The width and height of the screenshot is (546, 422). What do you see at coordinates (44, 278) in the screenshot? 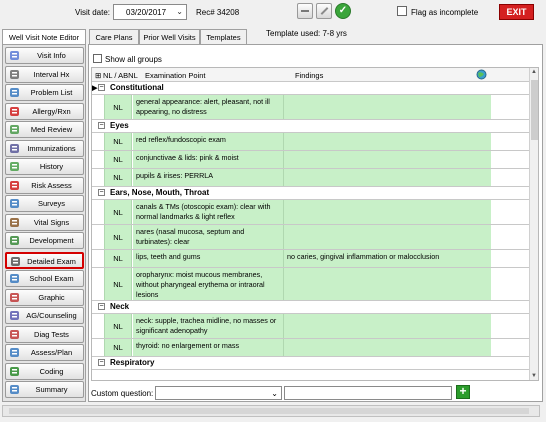
I see `nav-school-exam-button: School Exam` at bounding box center [44, 278].